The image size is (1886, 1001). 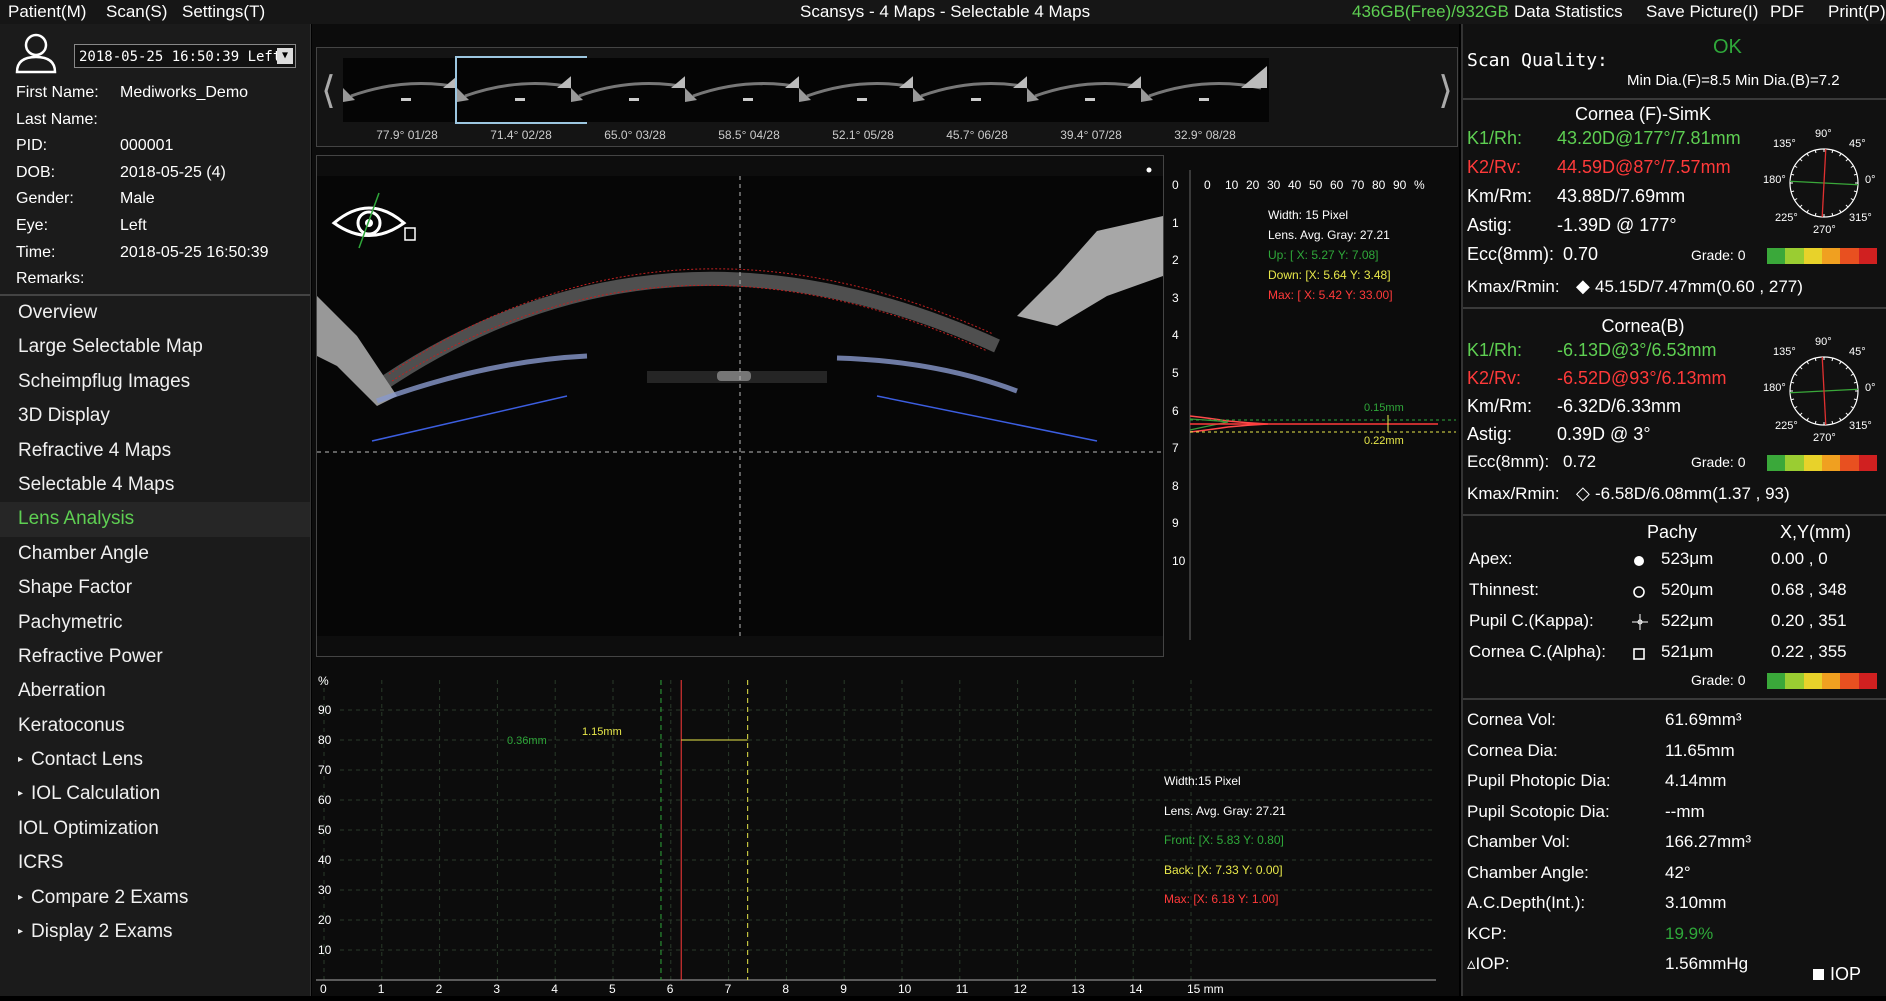 I want to click on chevron-left-icon: ⟨, so click(x=328, y=90).